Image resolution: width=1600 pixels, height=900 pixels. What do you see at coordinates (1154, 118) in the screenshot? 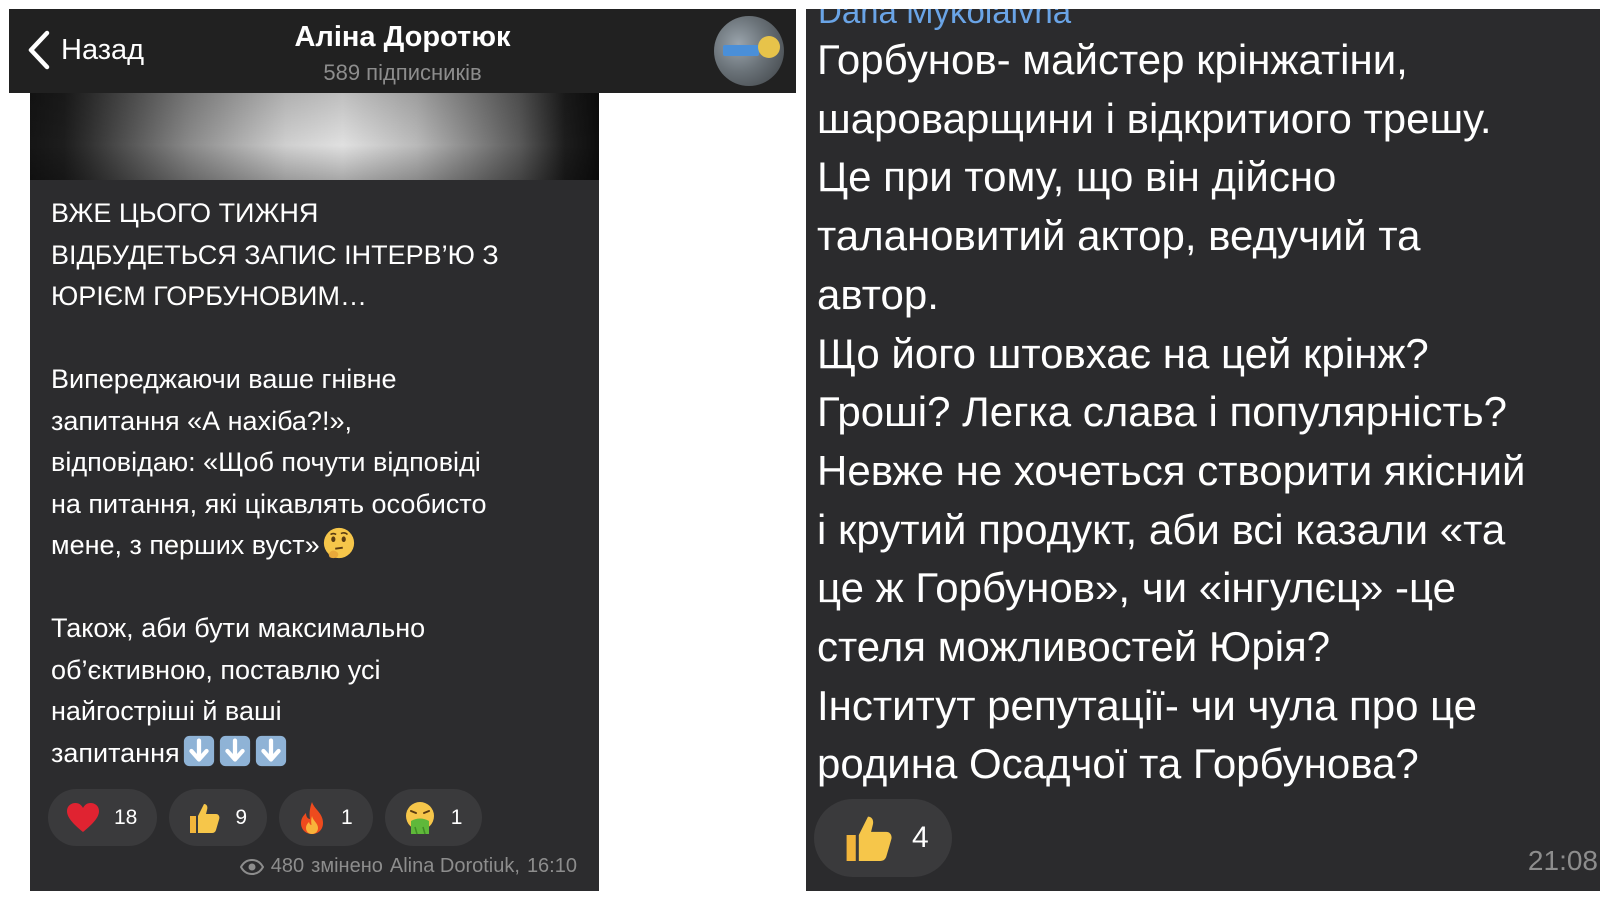
I see `comment-line: шароварщини і відкритиого трешу.` at bounding box center [1154, 118].